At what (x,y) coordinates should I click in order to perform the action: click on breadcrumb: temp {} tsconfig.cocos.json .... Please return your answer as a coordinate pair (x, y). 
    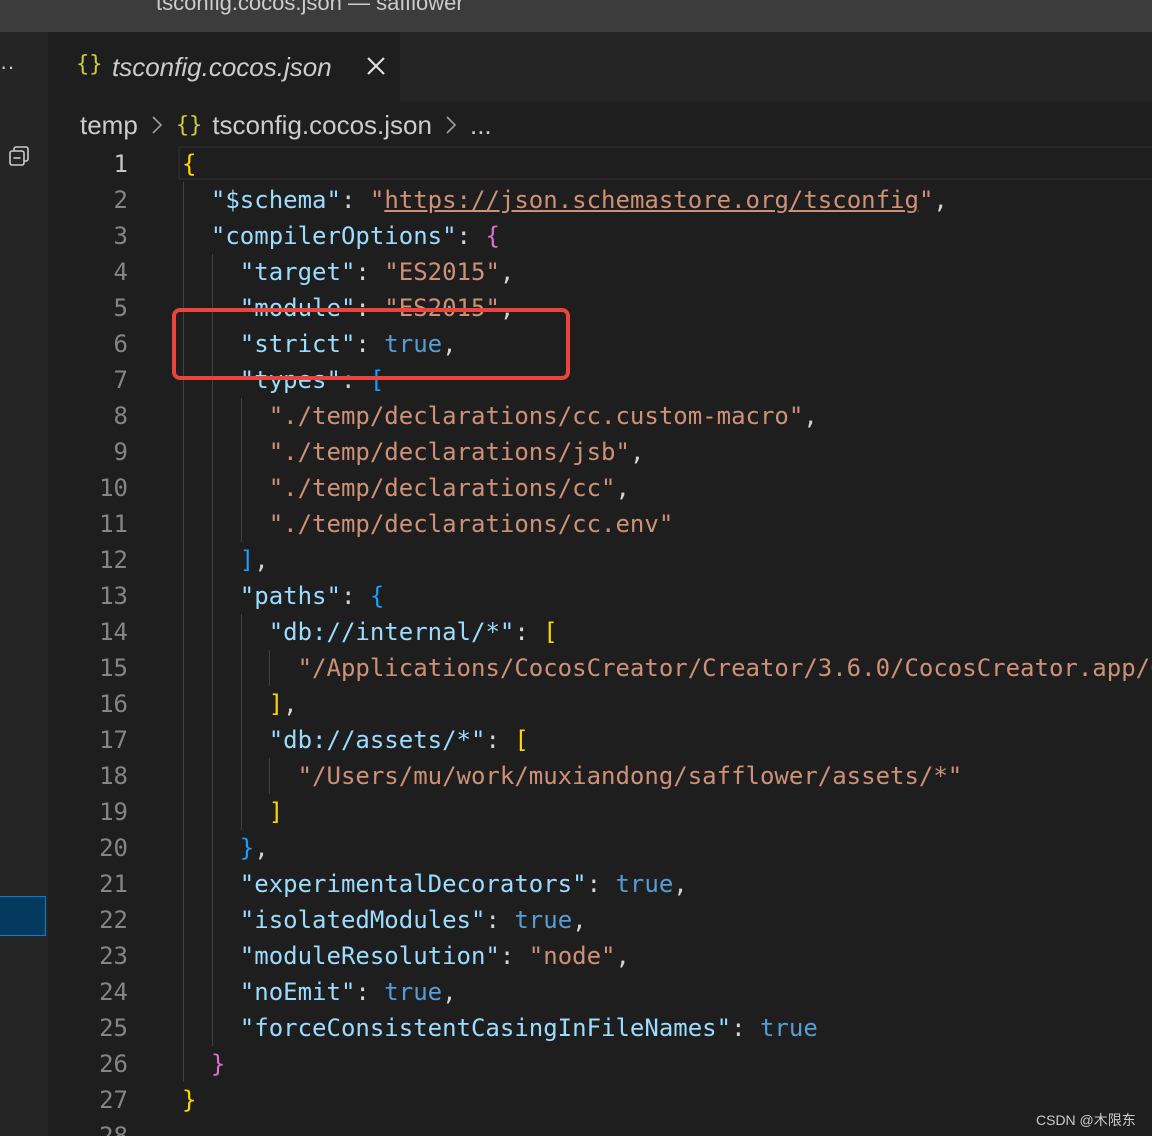
    Looking at the image, I should click on (286, 125).